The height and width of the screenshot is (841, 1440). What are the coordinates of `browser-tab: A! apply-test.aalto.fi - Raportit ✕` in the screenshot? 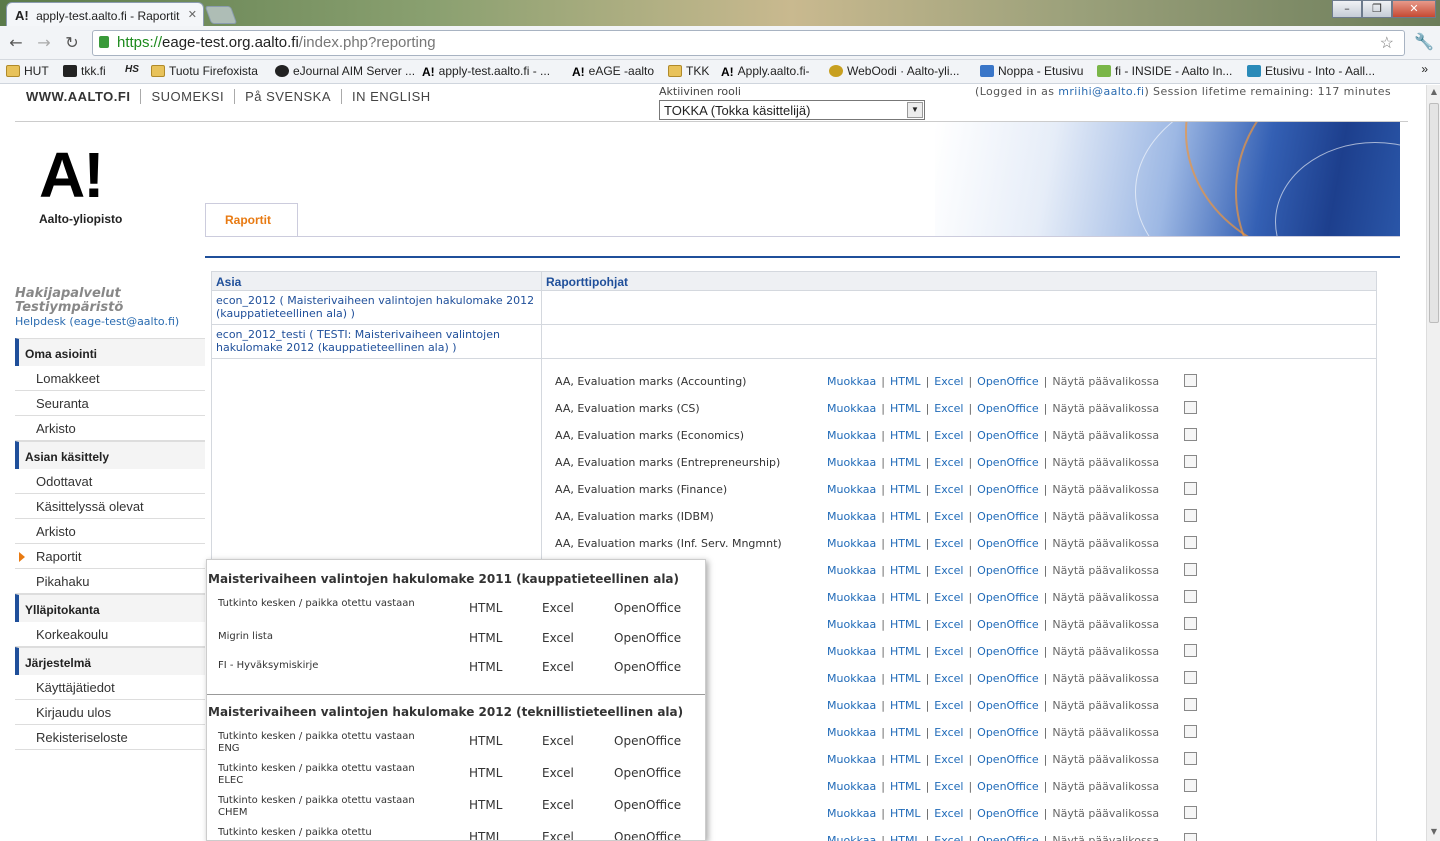 It's located at (105, 14).